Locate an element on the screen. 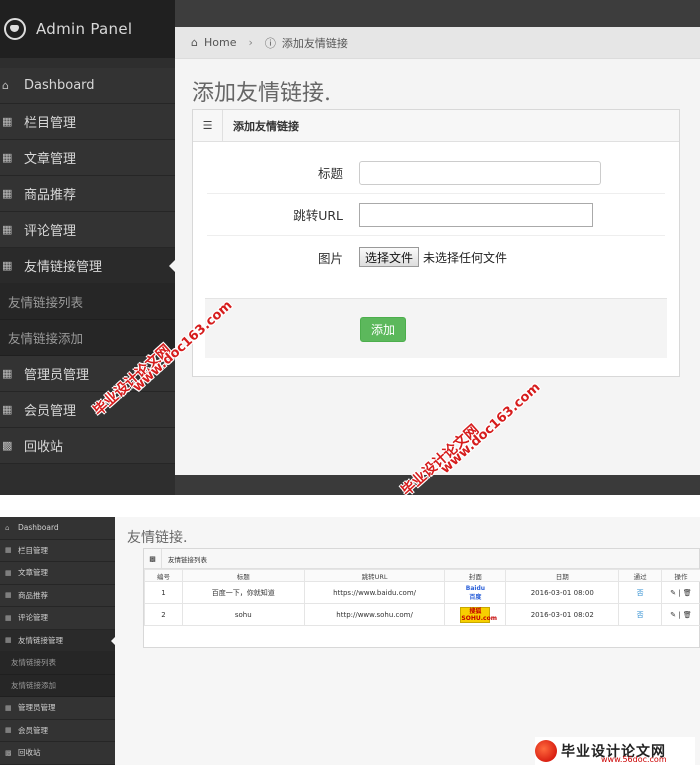 This screenshot has height=765, width=700. breadcrumb-home: Home is located at coordinates (220, 42).